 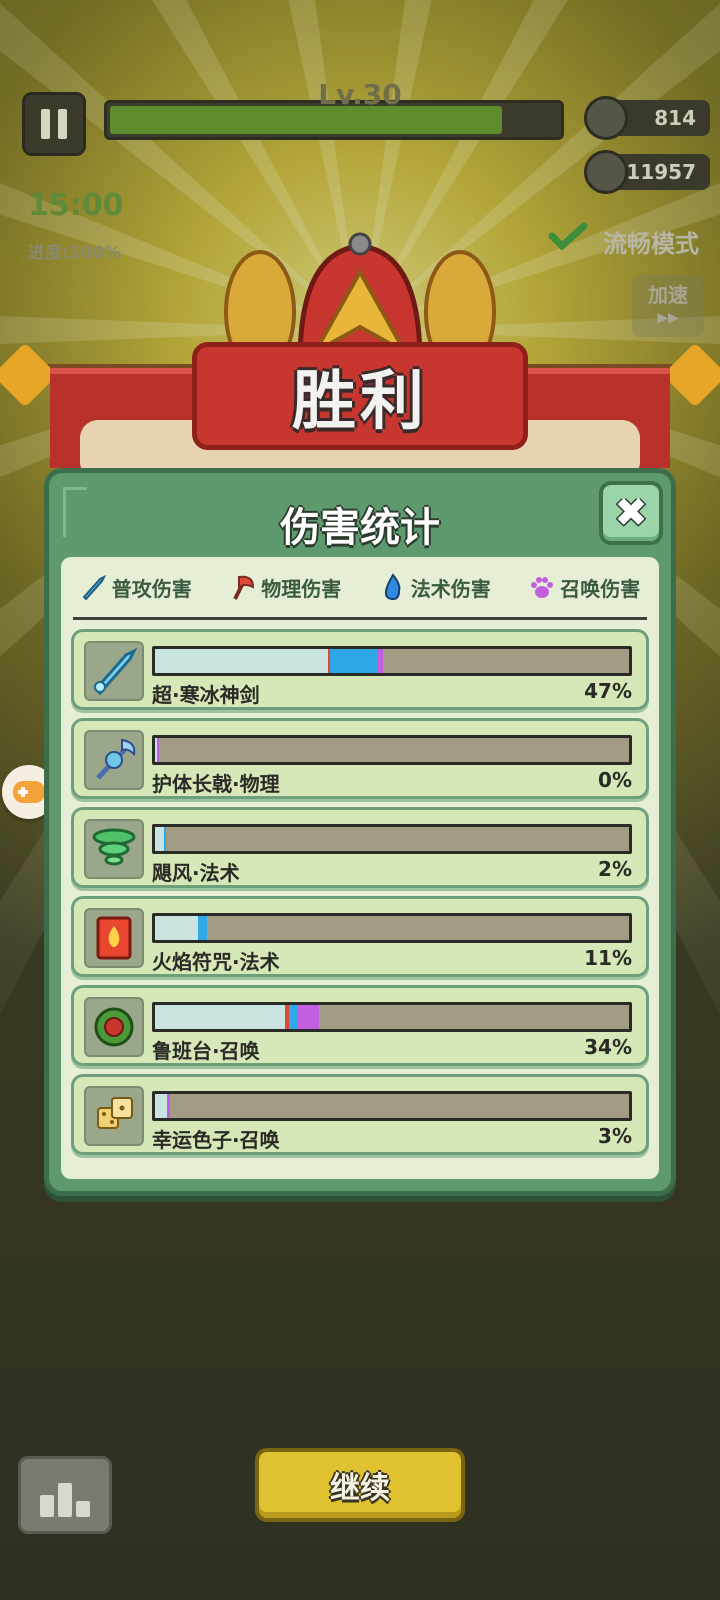 What do you see at coordinates (675, 118) in the screenshot?
I see `coin-count: 814` at bounding box center [675, 118].